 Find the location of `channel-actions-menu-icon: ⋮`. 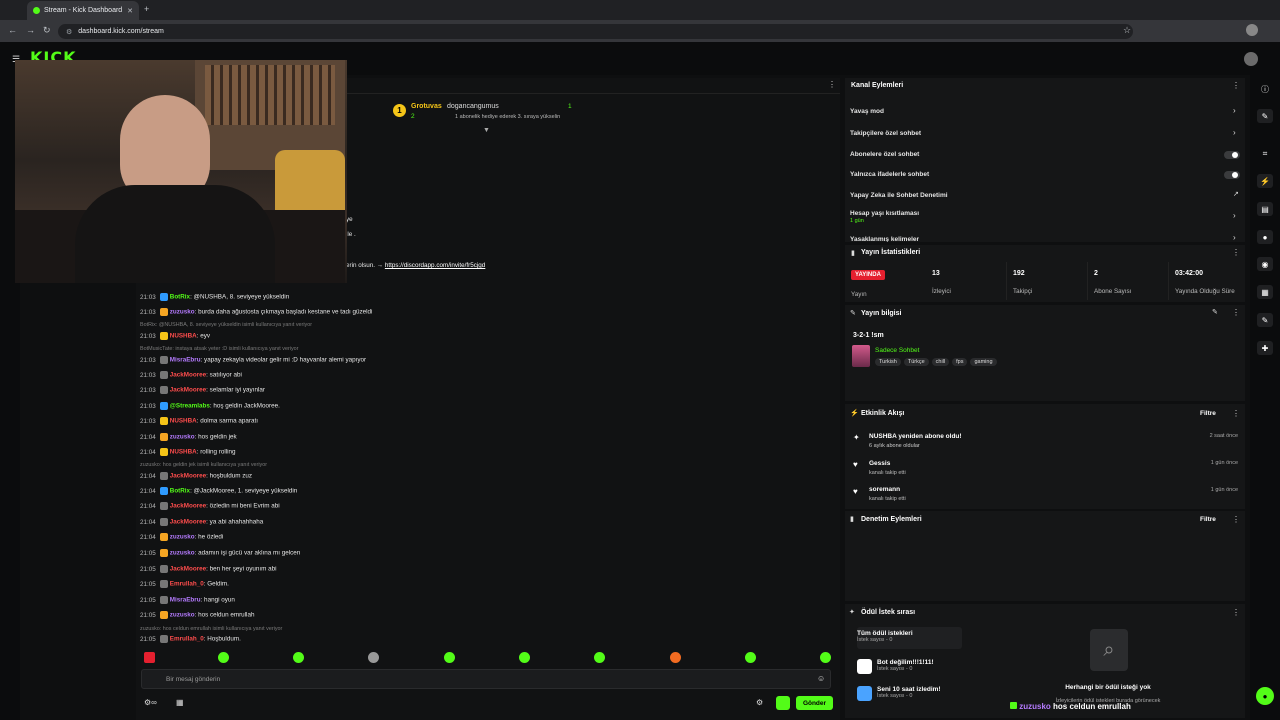

channel-actions-menu-icon: ⋮ is located at coordinates (1236, 85).